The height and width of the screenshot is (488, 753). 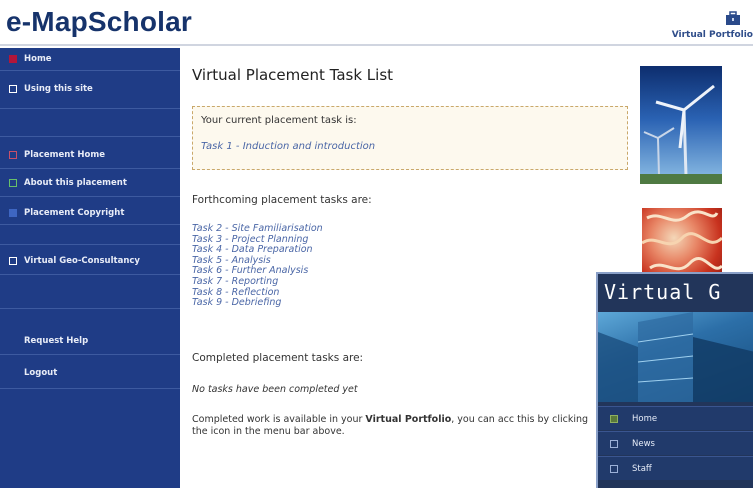 I want to click on sidebar-item-about-placement: About this placement, so click(x=90, y=183).